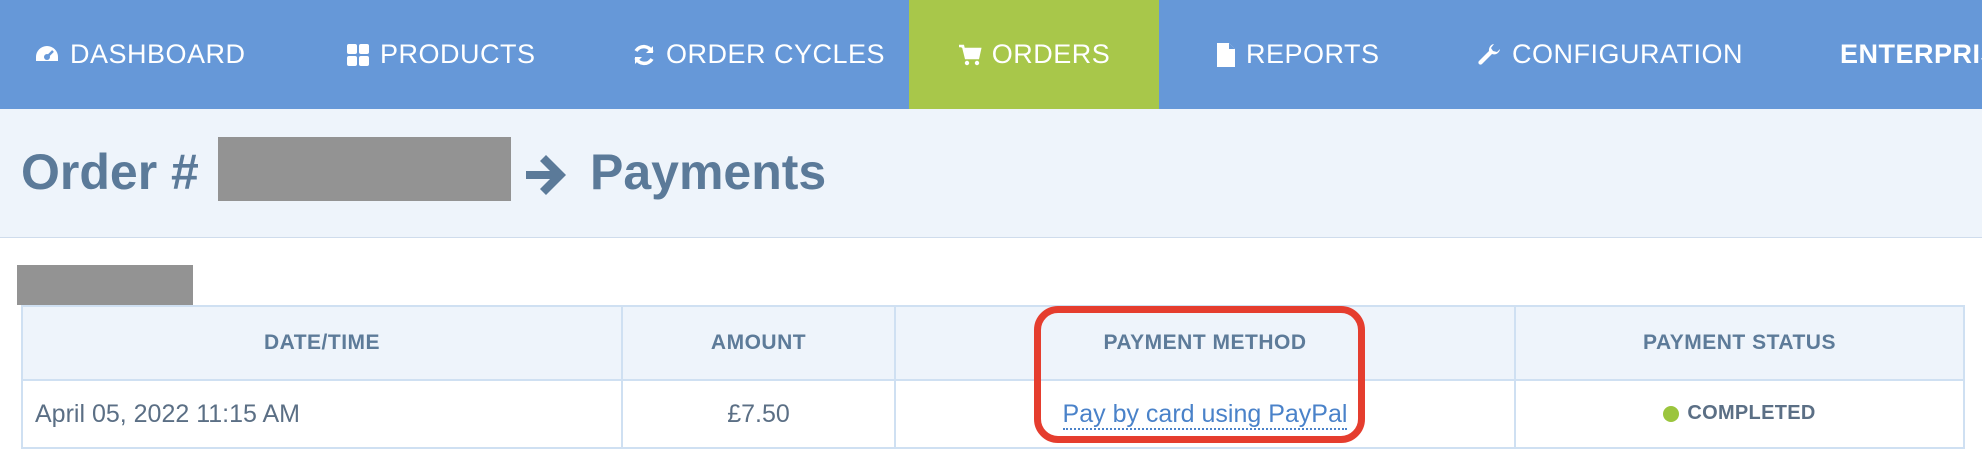 Image resolution: width=1982 pixels, height=460 pixels. Describe the element at coordinates (758, 414) in the screenshot. I see `cell-amount: £7.50` at that location.